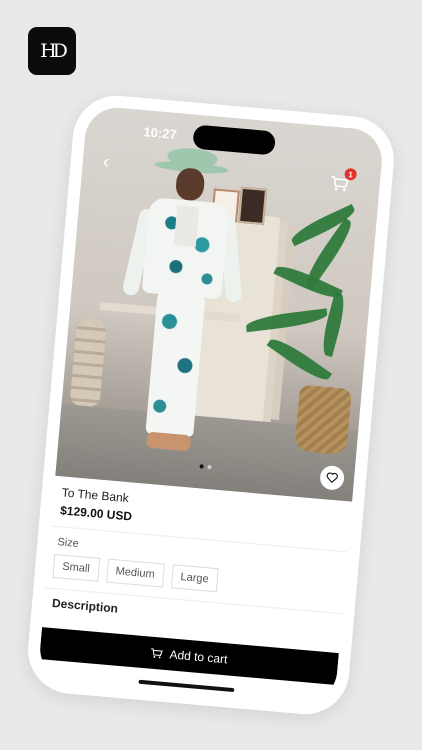  I want to click on size-option-medium: Medium, so click(135, 573).